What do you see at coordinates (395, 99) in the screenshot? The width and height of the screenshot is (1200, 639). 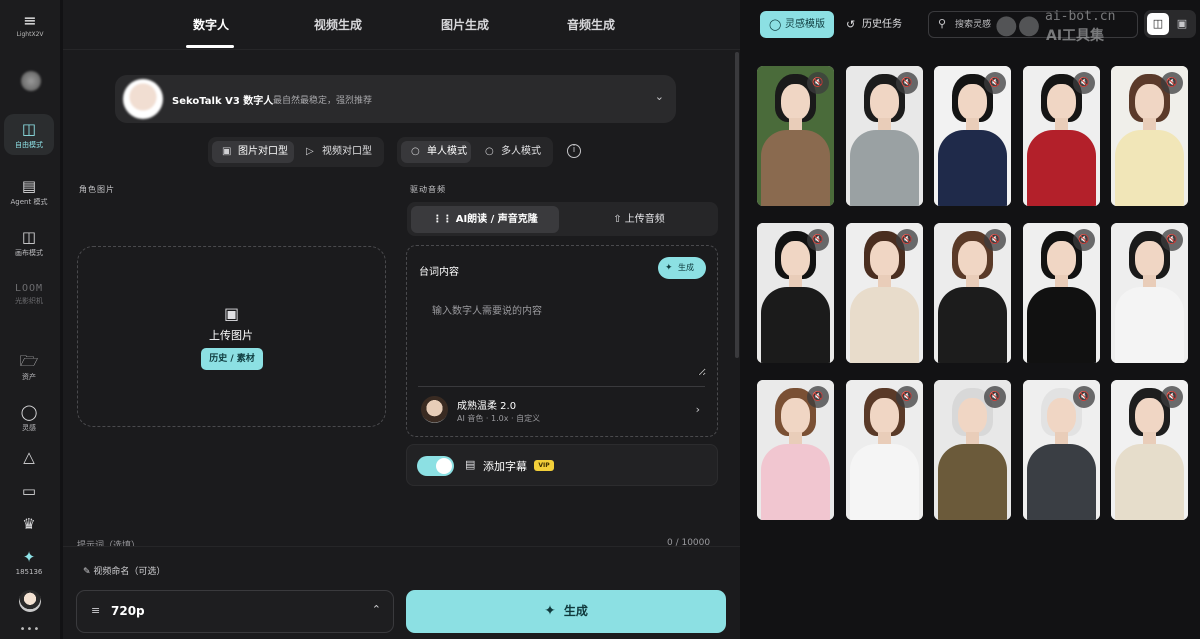 I see `model-selector: SekoTalk V3 数字人 最自然最稳定，强烈推荐 ⌄` at bounding box center [395, 99].